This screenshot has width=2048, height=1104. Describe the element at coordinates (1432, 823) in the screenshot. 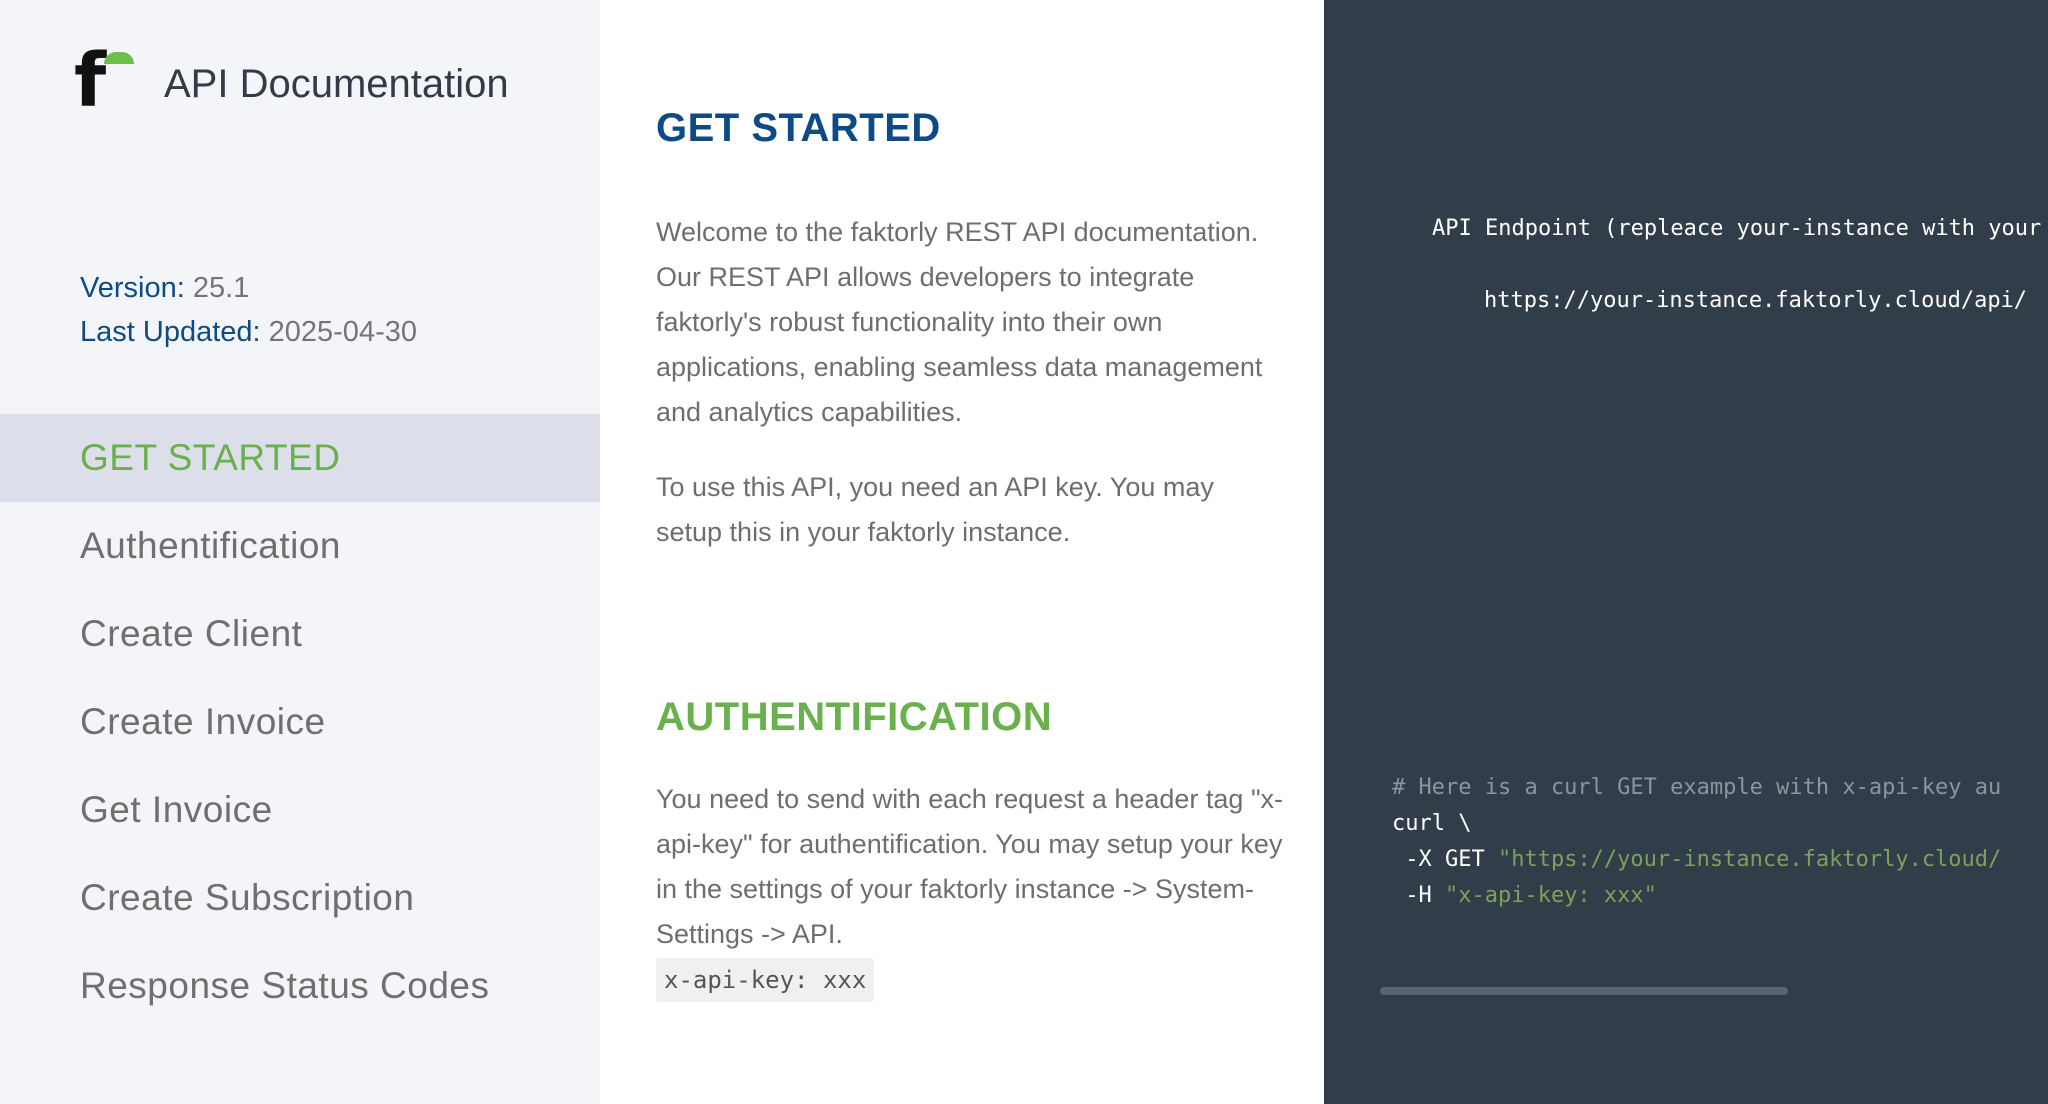

I see `code-line-curl: curl \` at that location.